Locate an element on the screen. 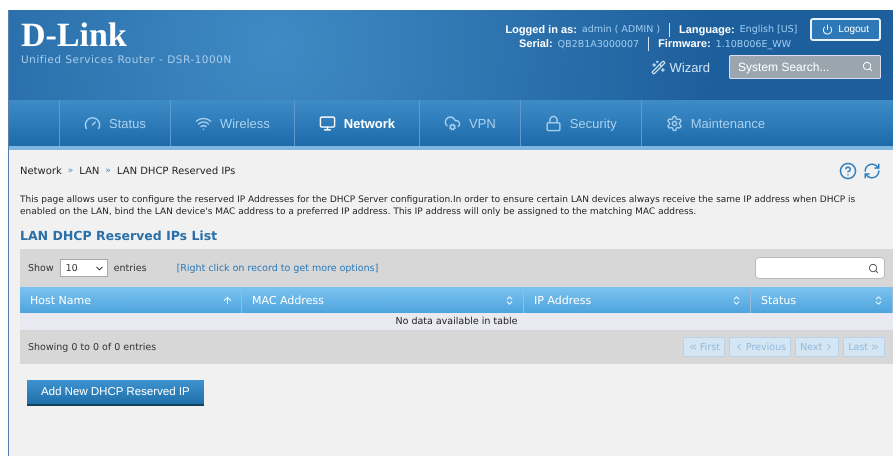 This screenshot has height=456, width=893. product-subtitle: Unified Services Router - DSR-1000N is located at coordinates (126, 60).